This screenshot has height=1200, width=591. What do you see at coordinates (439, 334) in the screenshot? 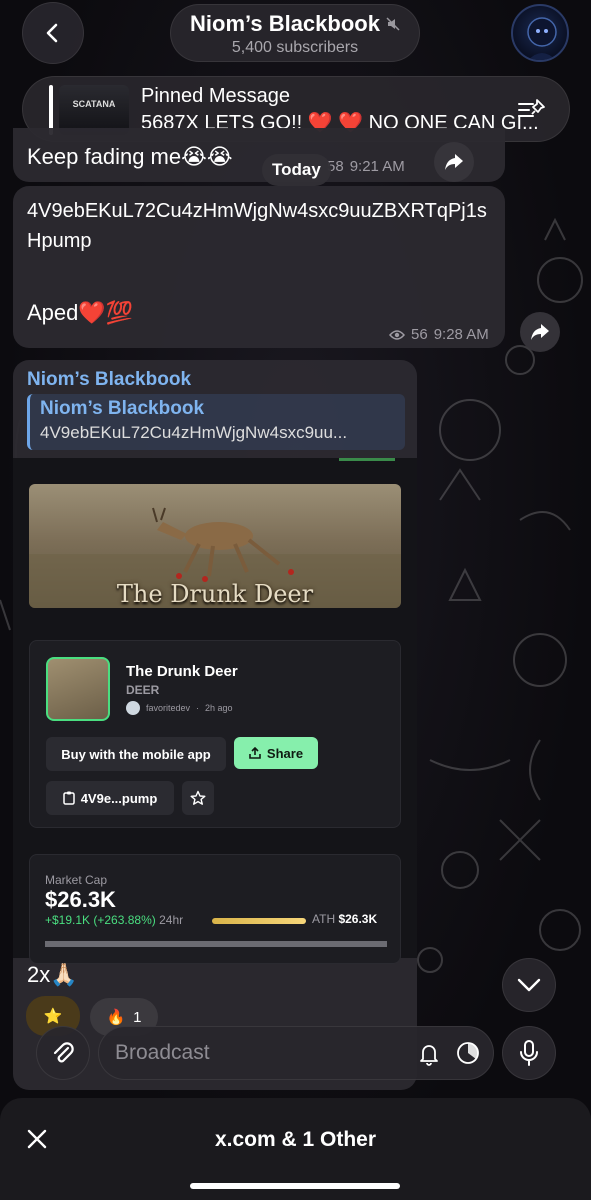
I see `message-meta: 56 9:28 AM` at bounding box center [439, 334].